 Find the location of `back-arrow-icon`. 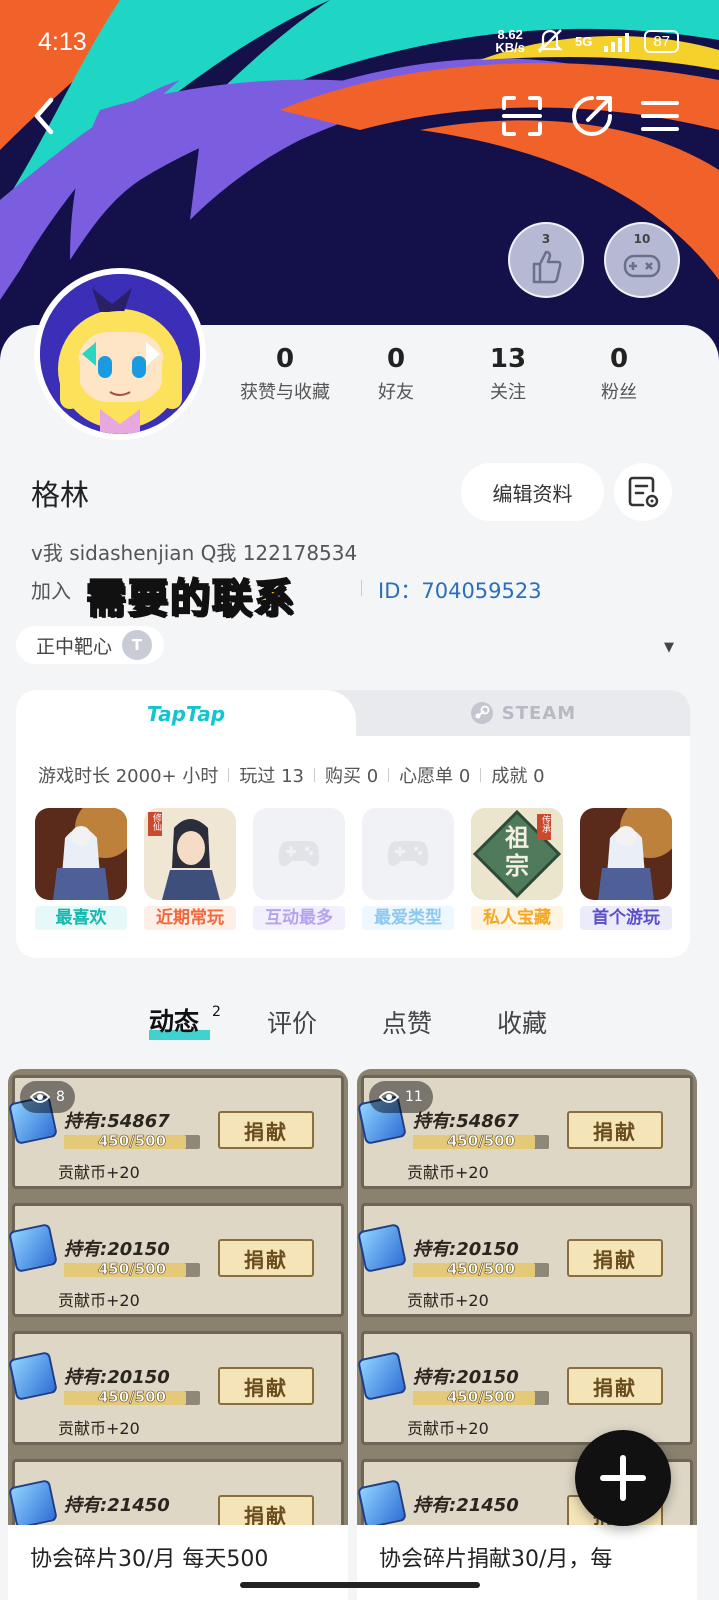

back-arrow-icon is located at coordinates (44, 116).